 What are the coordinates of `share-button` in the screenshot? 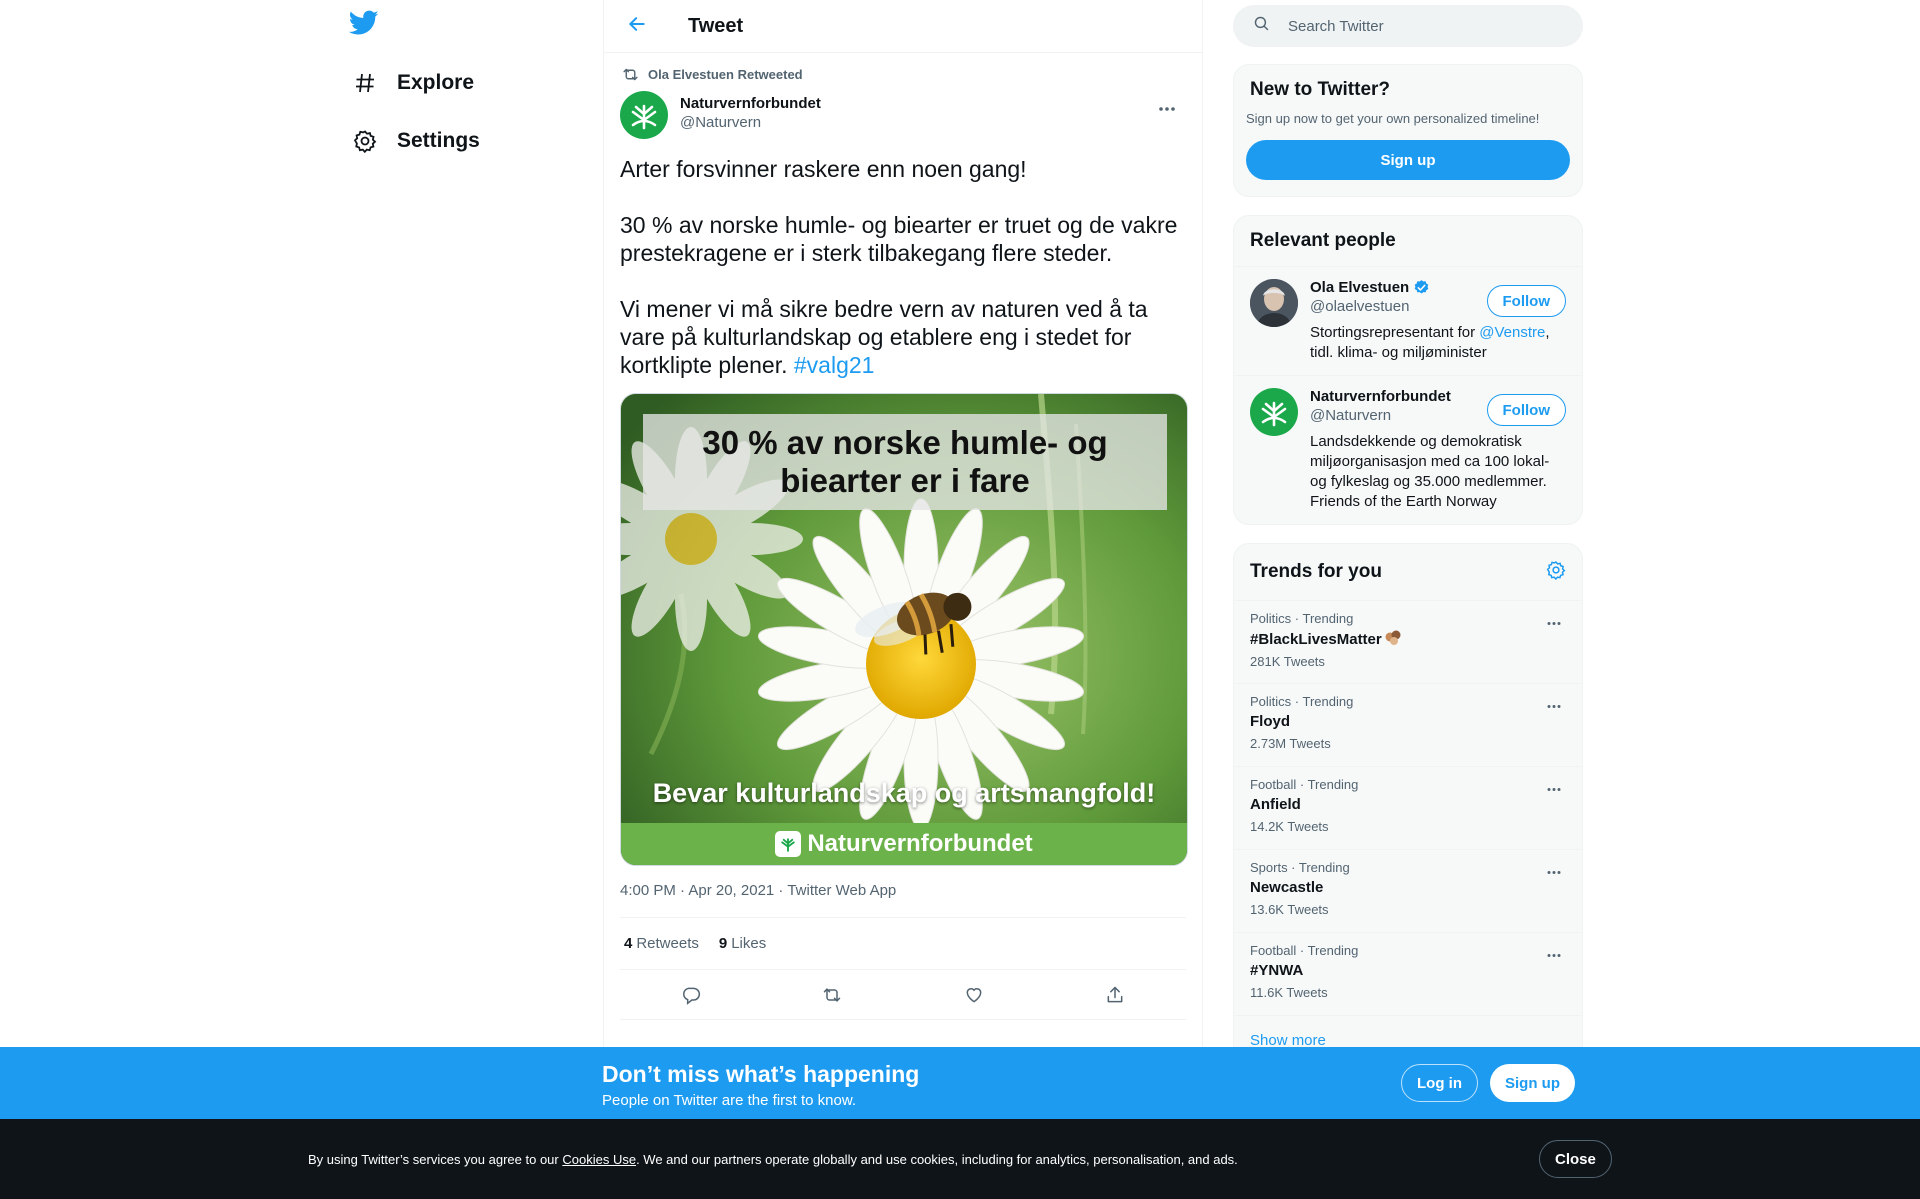 It's located at (1115, 995).